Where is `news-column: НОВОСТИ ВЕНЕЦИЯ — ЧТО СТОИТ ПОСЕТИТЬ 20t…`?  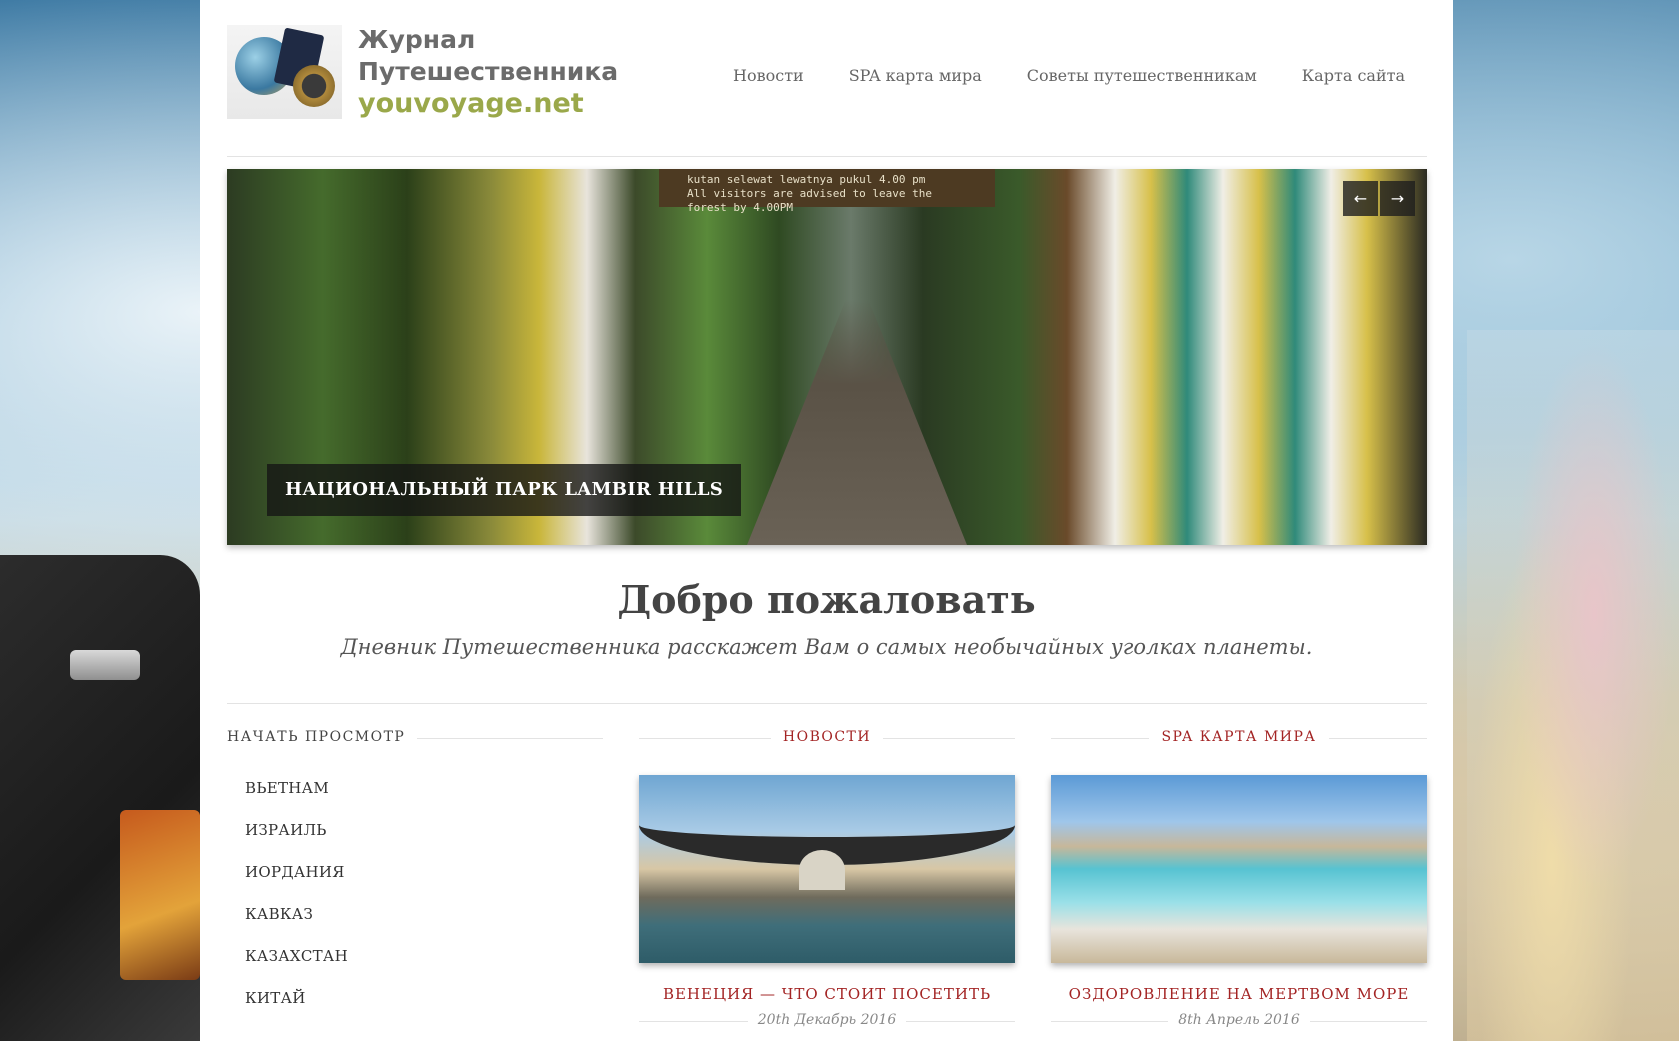
news-column: НОВОСТИ ВЕНЕЦИЯ — ЧТО СТОИТ ПОСЕТИТЬ 20t… is located at coordinates (827, 879).